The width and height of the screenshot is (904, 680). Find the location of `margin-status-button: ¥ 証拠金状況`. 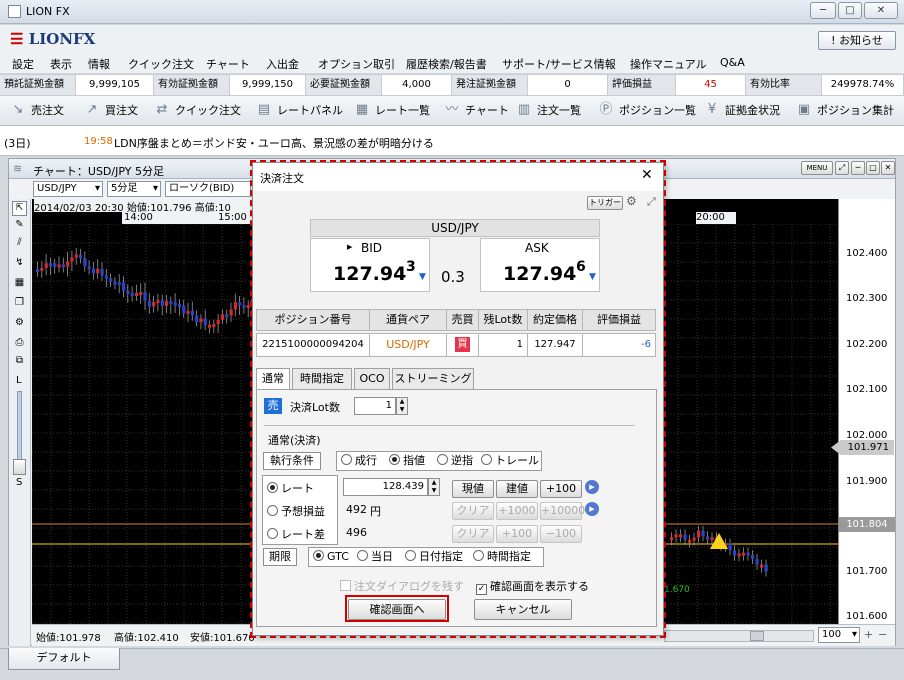

margin-status-button: ¥ 証拠金状況 is located at coordinates (742, 110).